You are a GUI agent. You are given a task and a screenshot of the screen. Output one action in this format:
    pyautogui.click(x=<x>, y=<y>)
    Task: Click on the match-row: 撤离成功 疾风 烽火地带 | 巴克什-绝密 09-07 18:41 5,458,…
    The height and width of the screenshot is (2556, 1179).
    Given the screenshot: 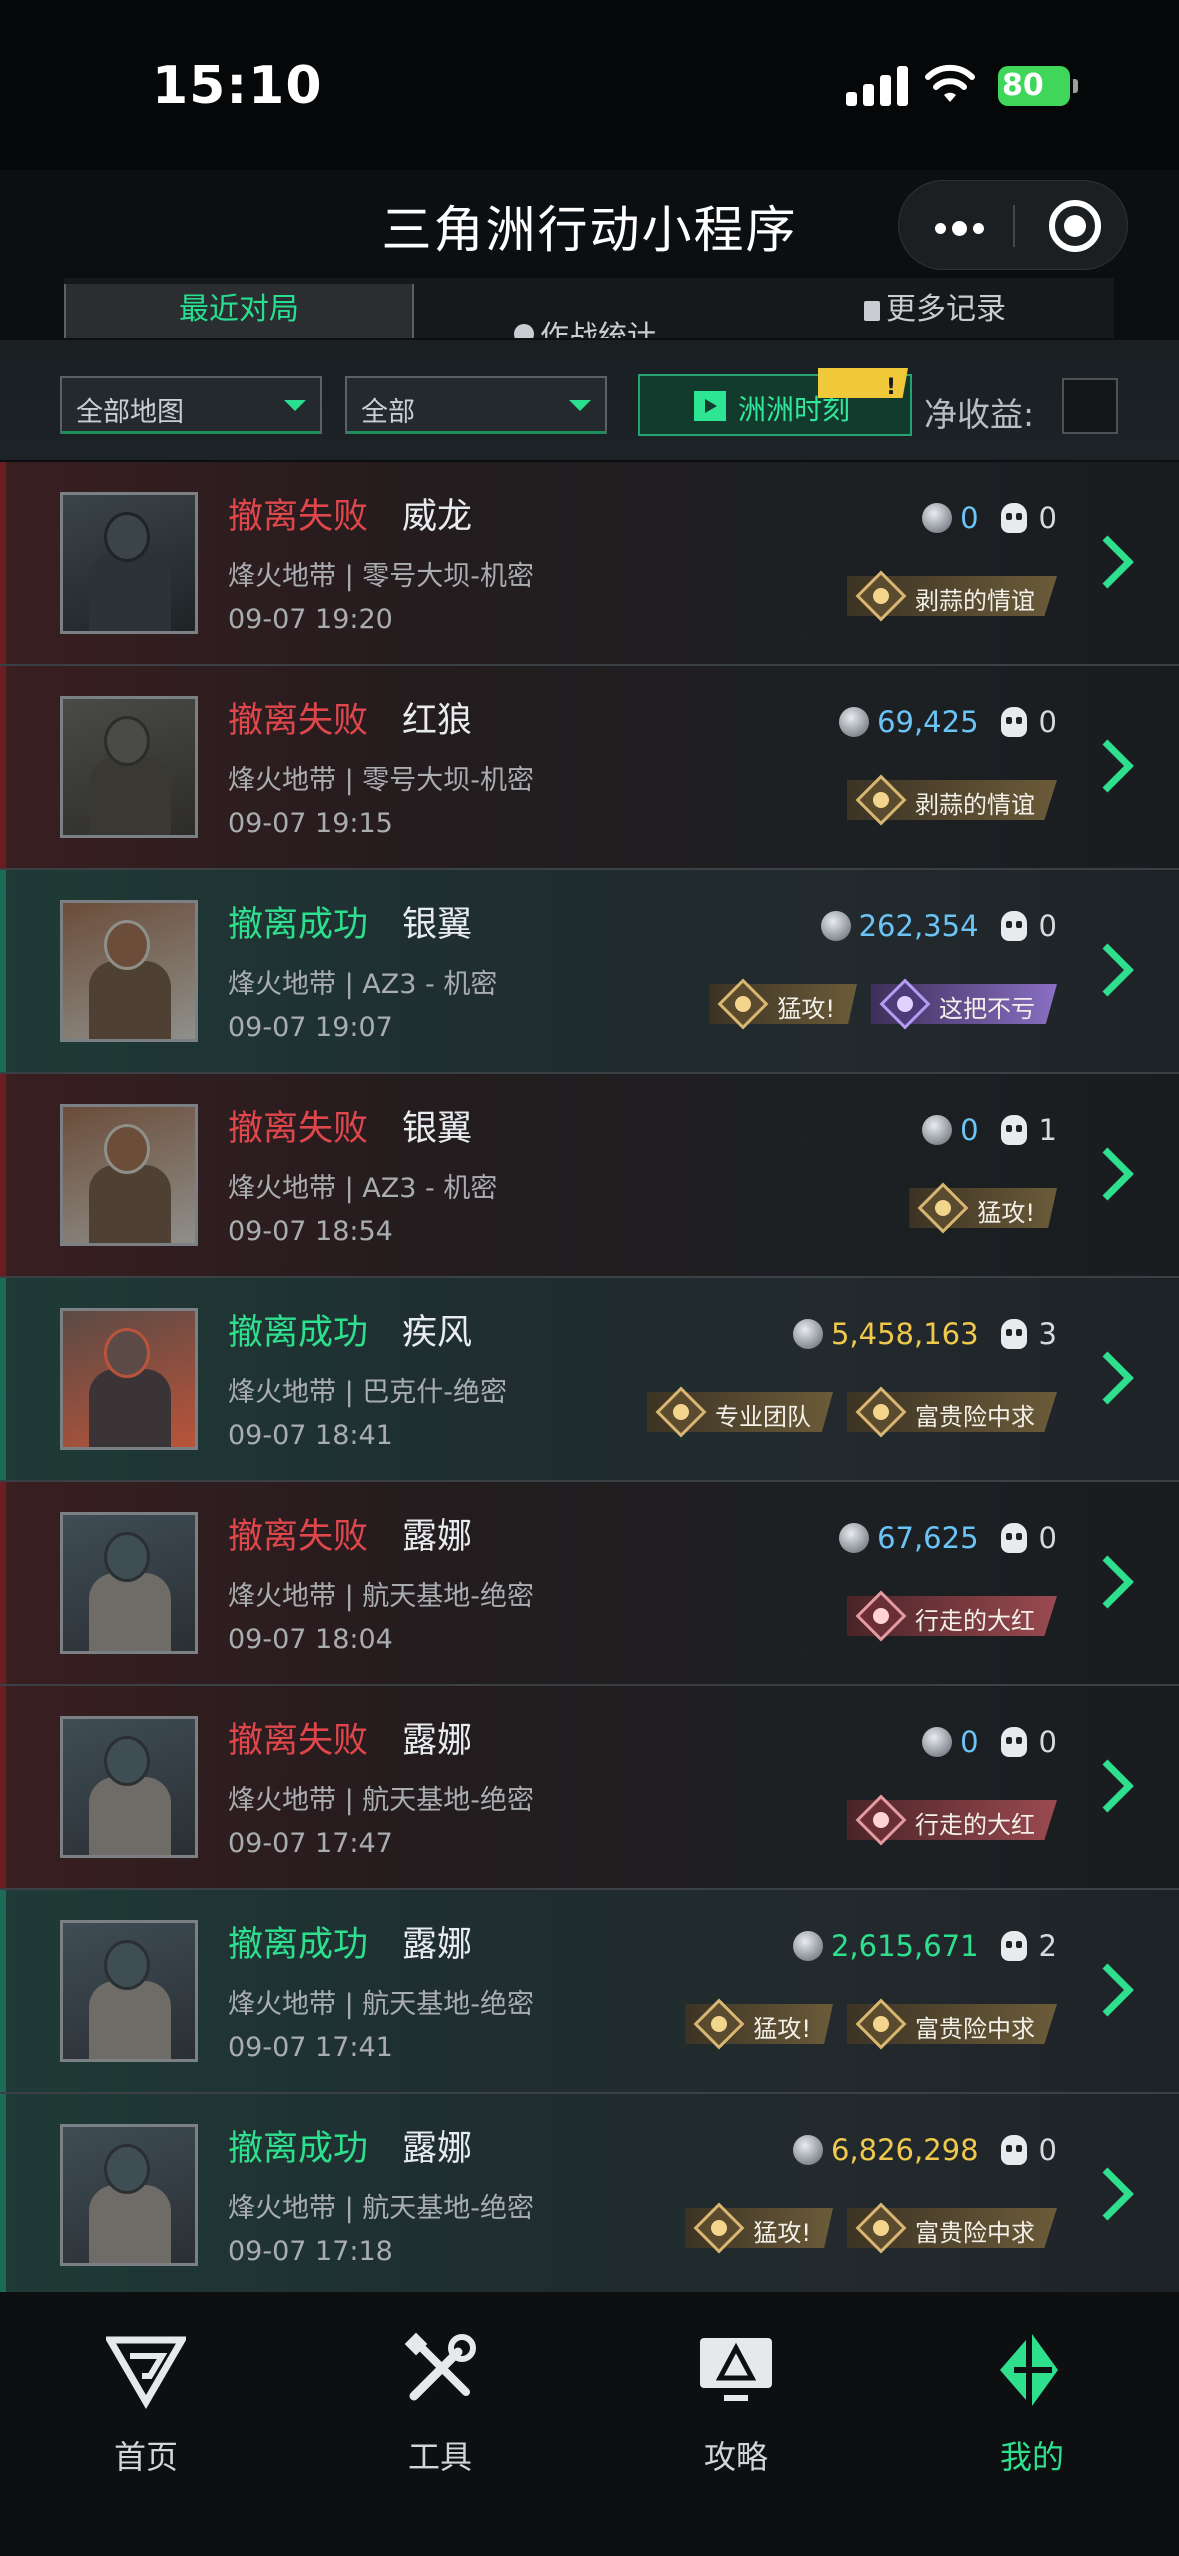 What is the action you would take?
    pyautogui.click(x=589, y=1380)
    